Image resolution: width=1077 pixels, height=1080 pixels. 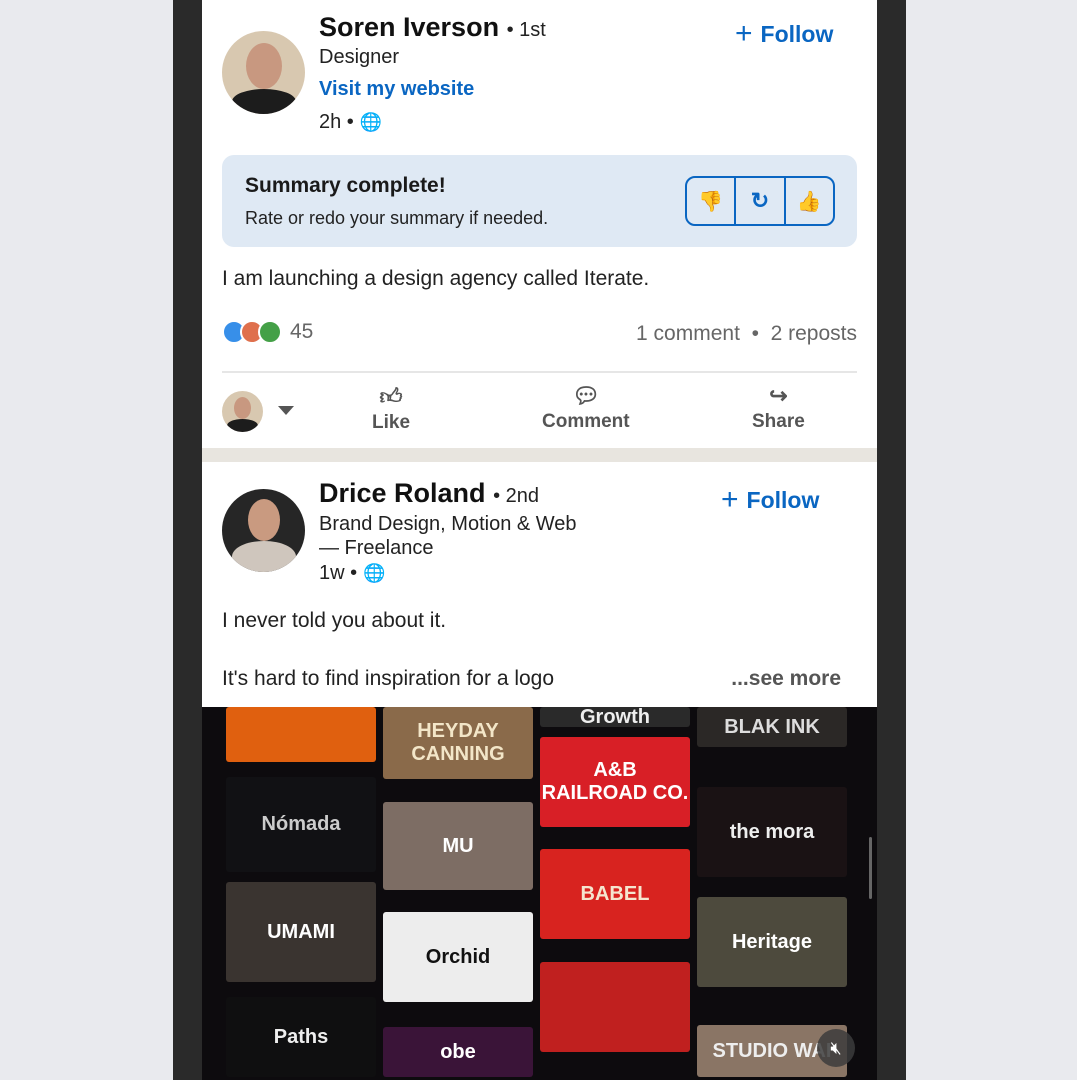 I want to click on connection-degree: • 2nd, so click(x=516, y=496).